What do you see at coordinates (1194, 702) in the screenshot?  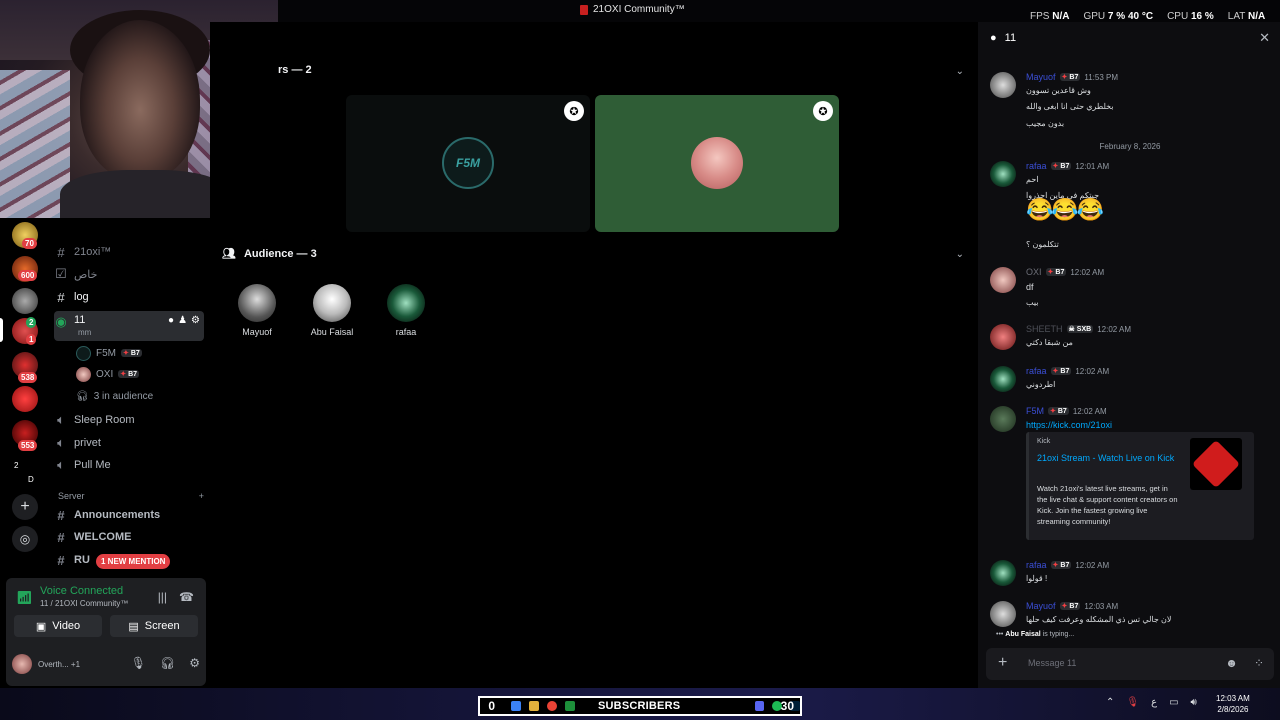 I see `volume-icon: 🔊︎` at bounding box center [1194, 702].